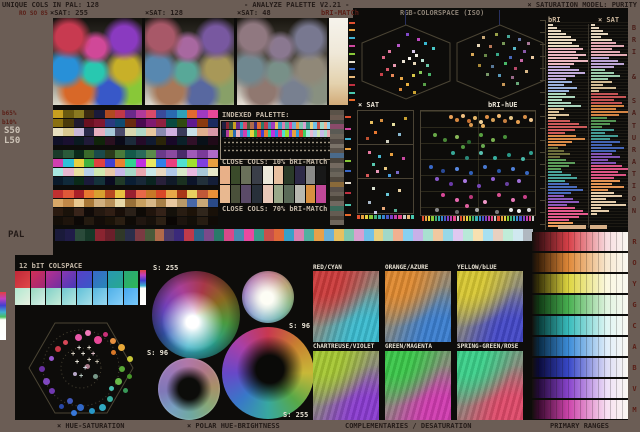 The image size is (640, 432). I want to click on cube-outline, so click(500, 62).